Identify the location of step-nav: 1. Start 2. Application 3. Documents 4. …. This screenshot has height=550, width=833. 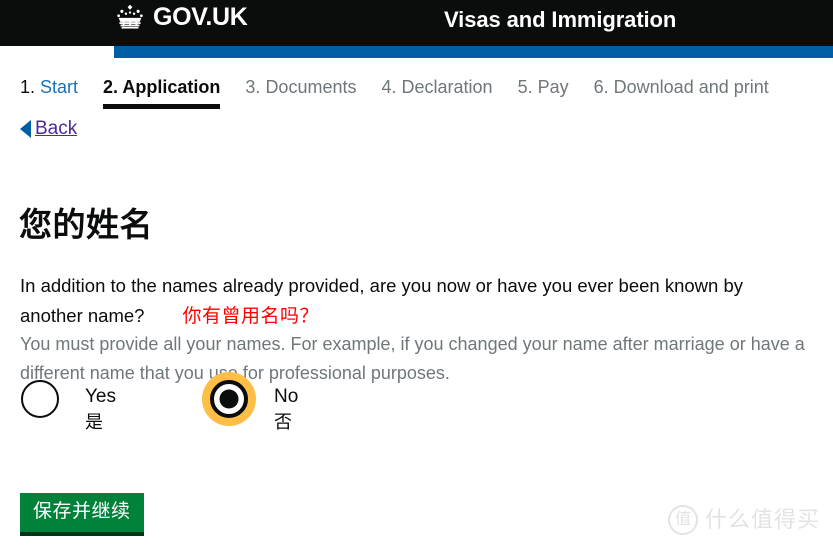
(394, 91).